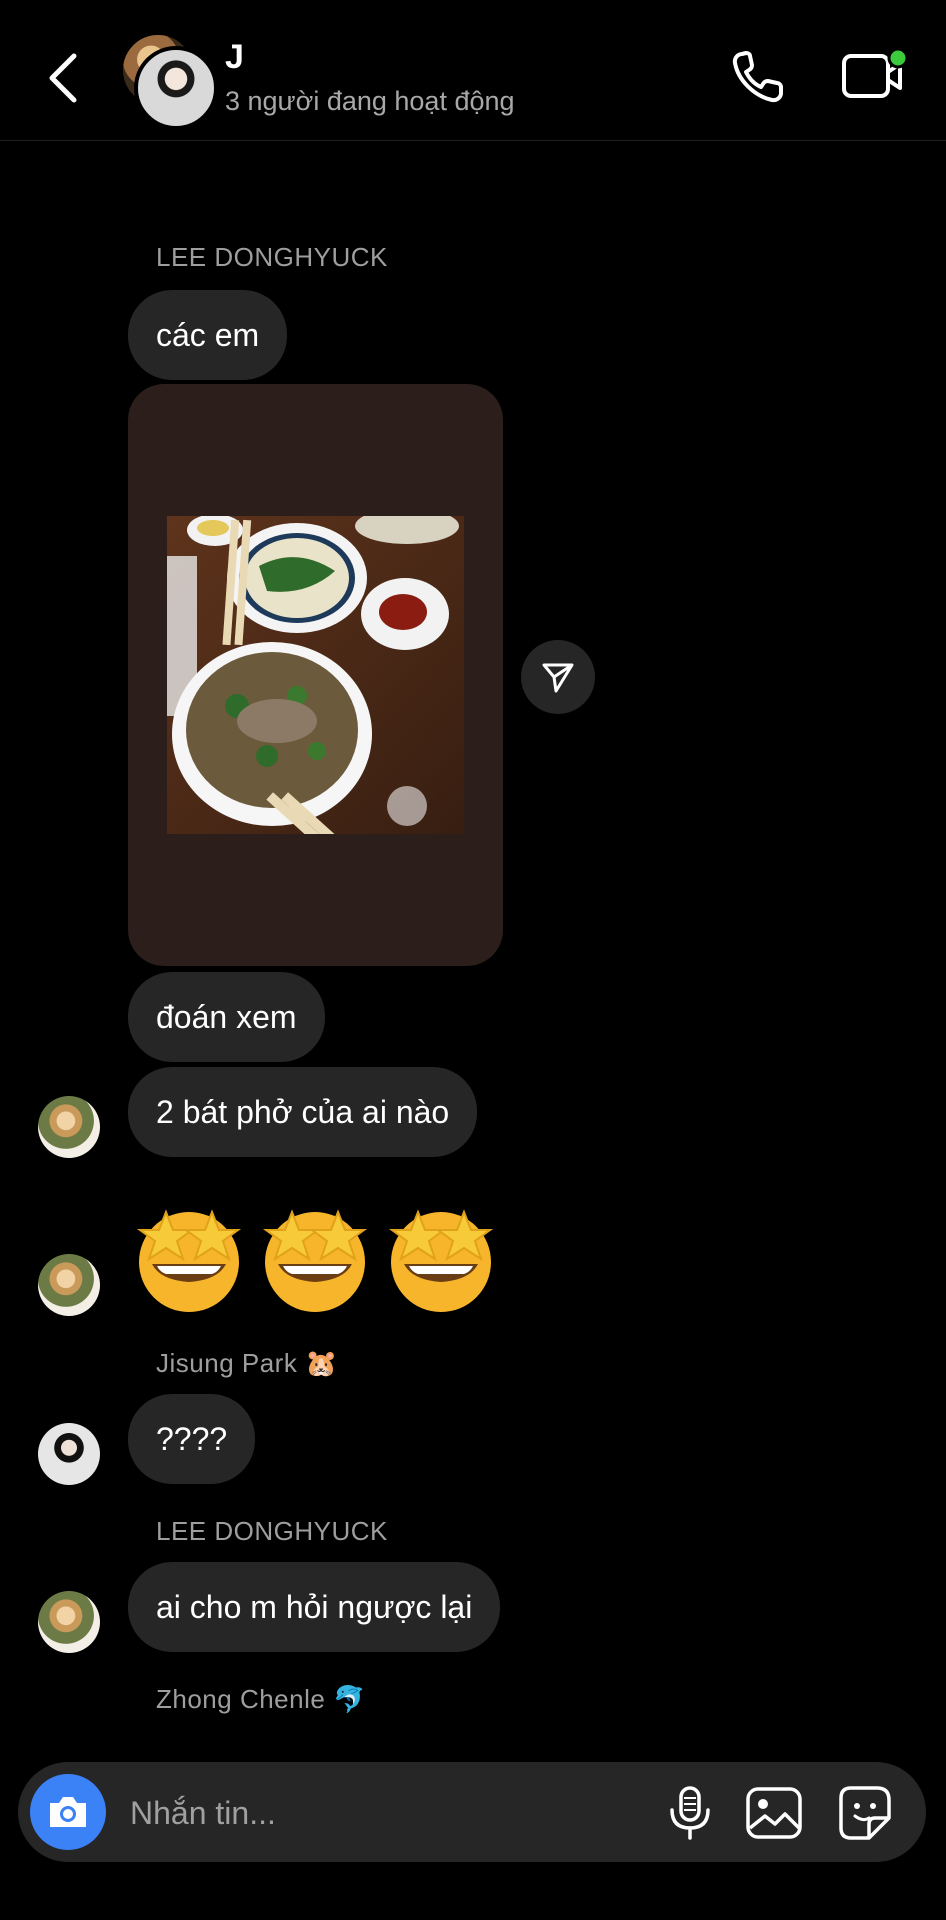 The width and height of the screenshot is (946, 1920). I want to click on gallery-button, so click(774, 1813).